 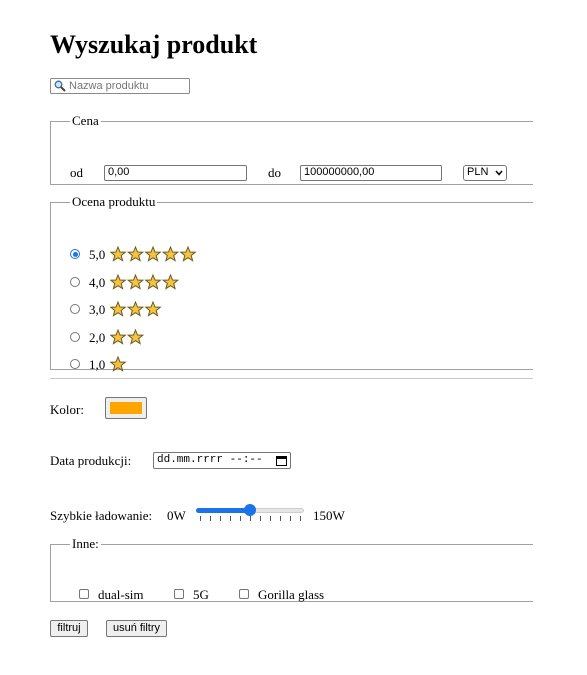 What do you see at coordinates (67, 409) in the screenshot?
I see `color-label: Kolor:` at bounding box center [67, 409].